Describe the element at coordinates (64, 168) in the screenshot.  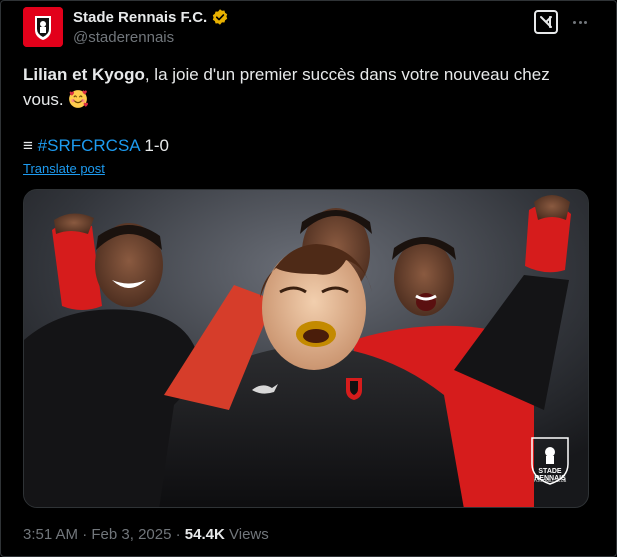
I see `translate-post-link: Translate post` at that location.